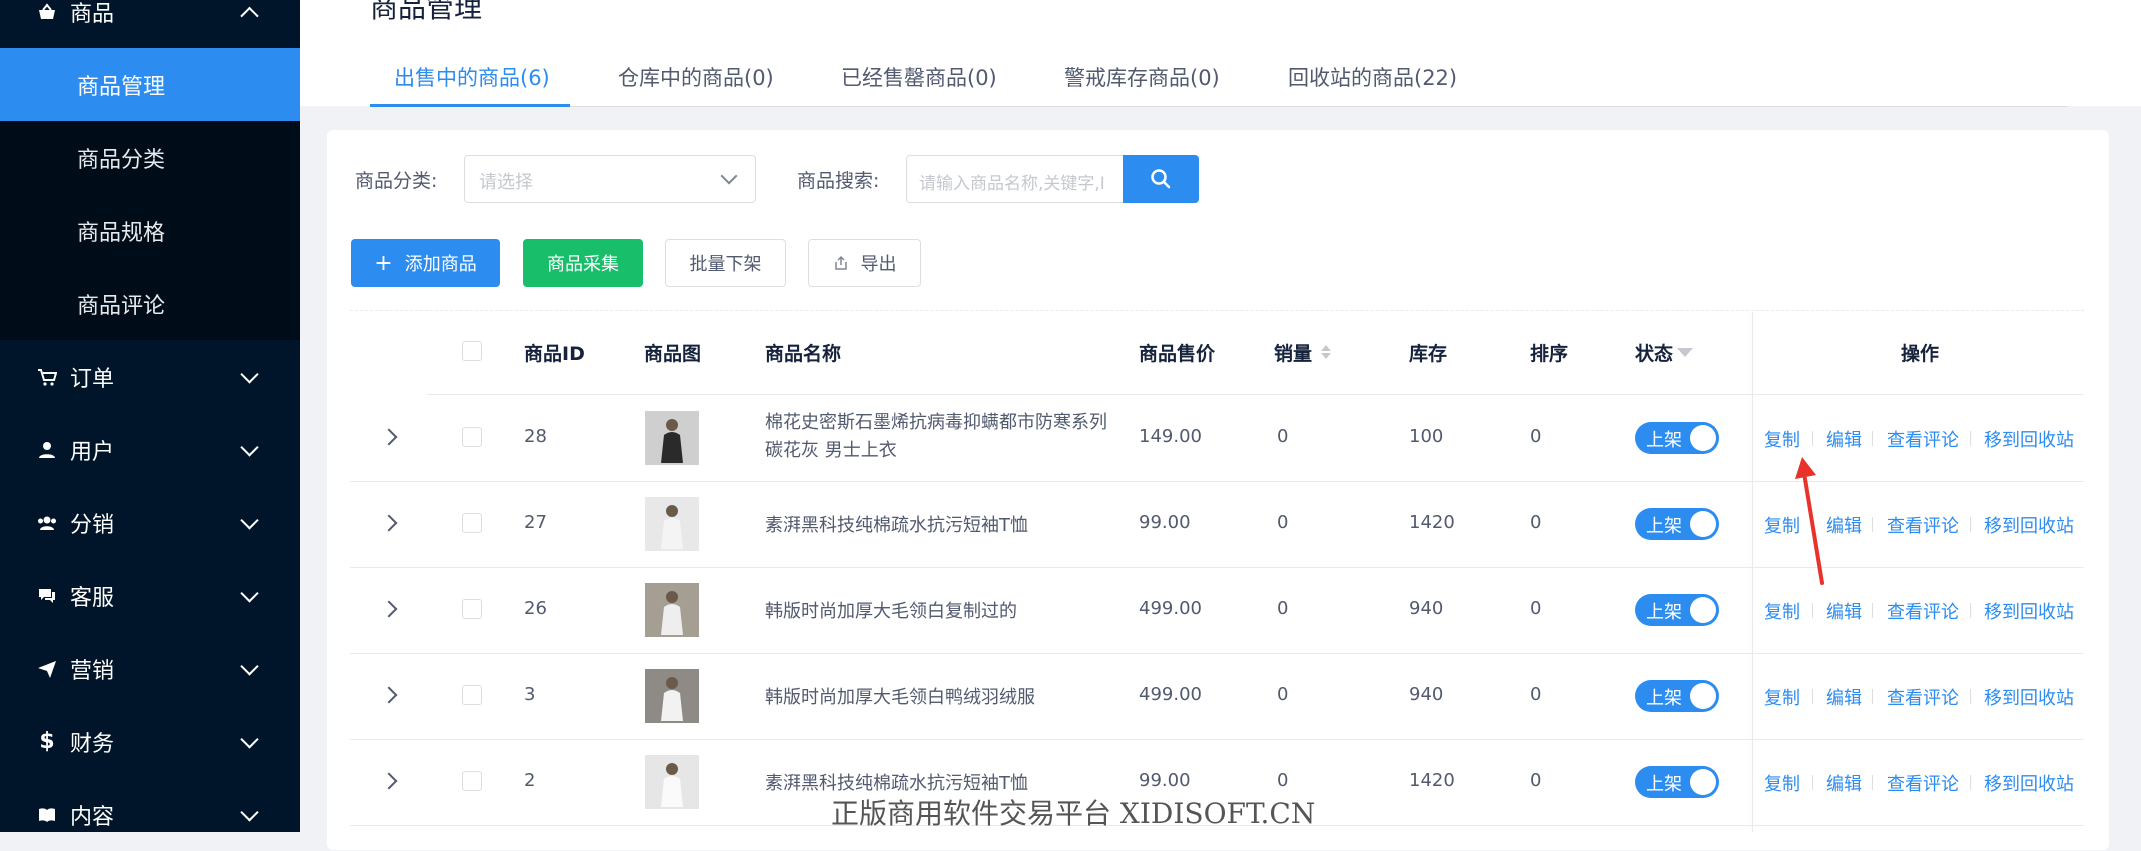 Image resolution: width=2141 pixels, height=851 pixels. I want to click on batch-offshelf-button: 批量下架, so click(725, 263).